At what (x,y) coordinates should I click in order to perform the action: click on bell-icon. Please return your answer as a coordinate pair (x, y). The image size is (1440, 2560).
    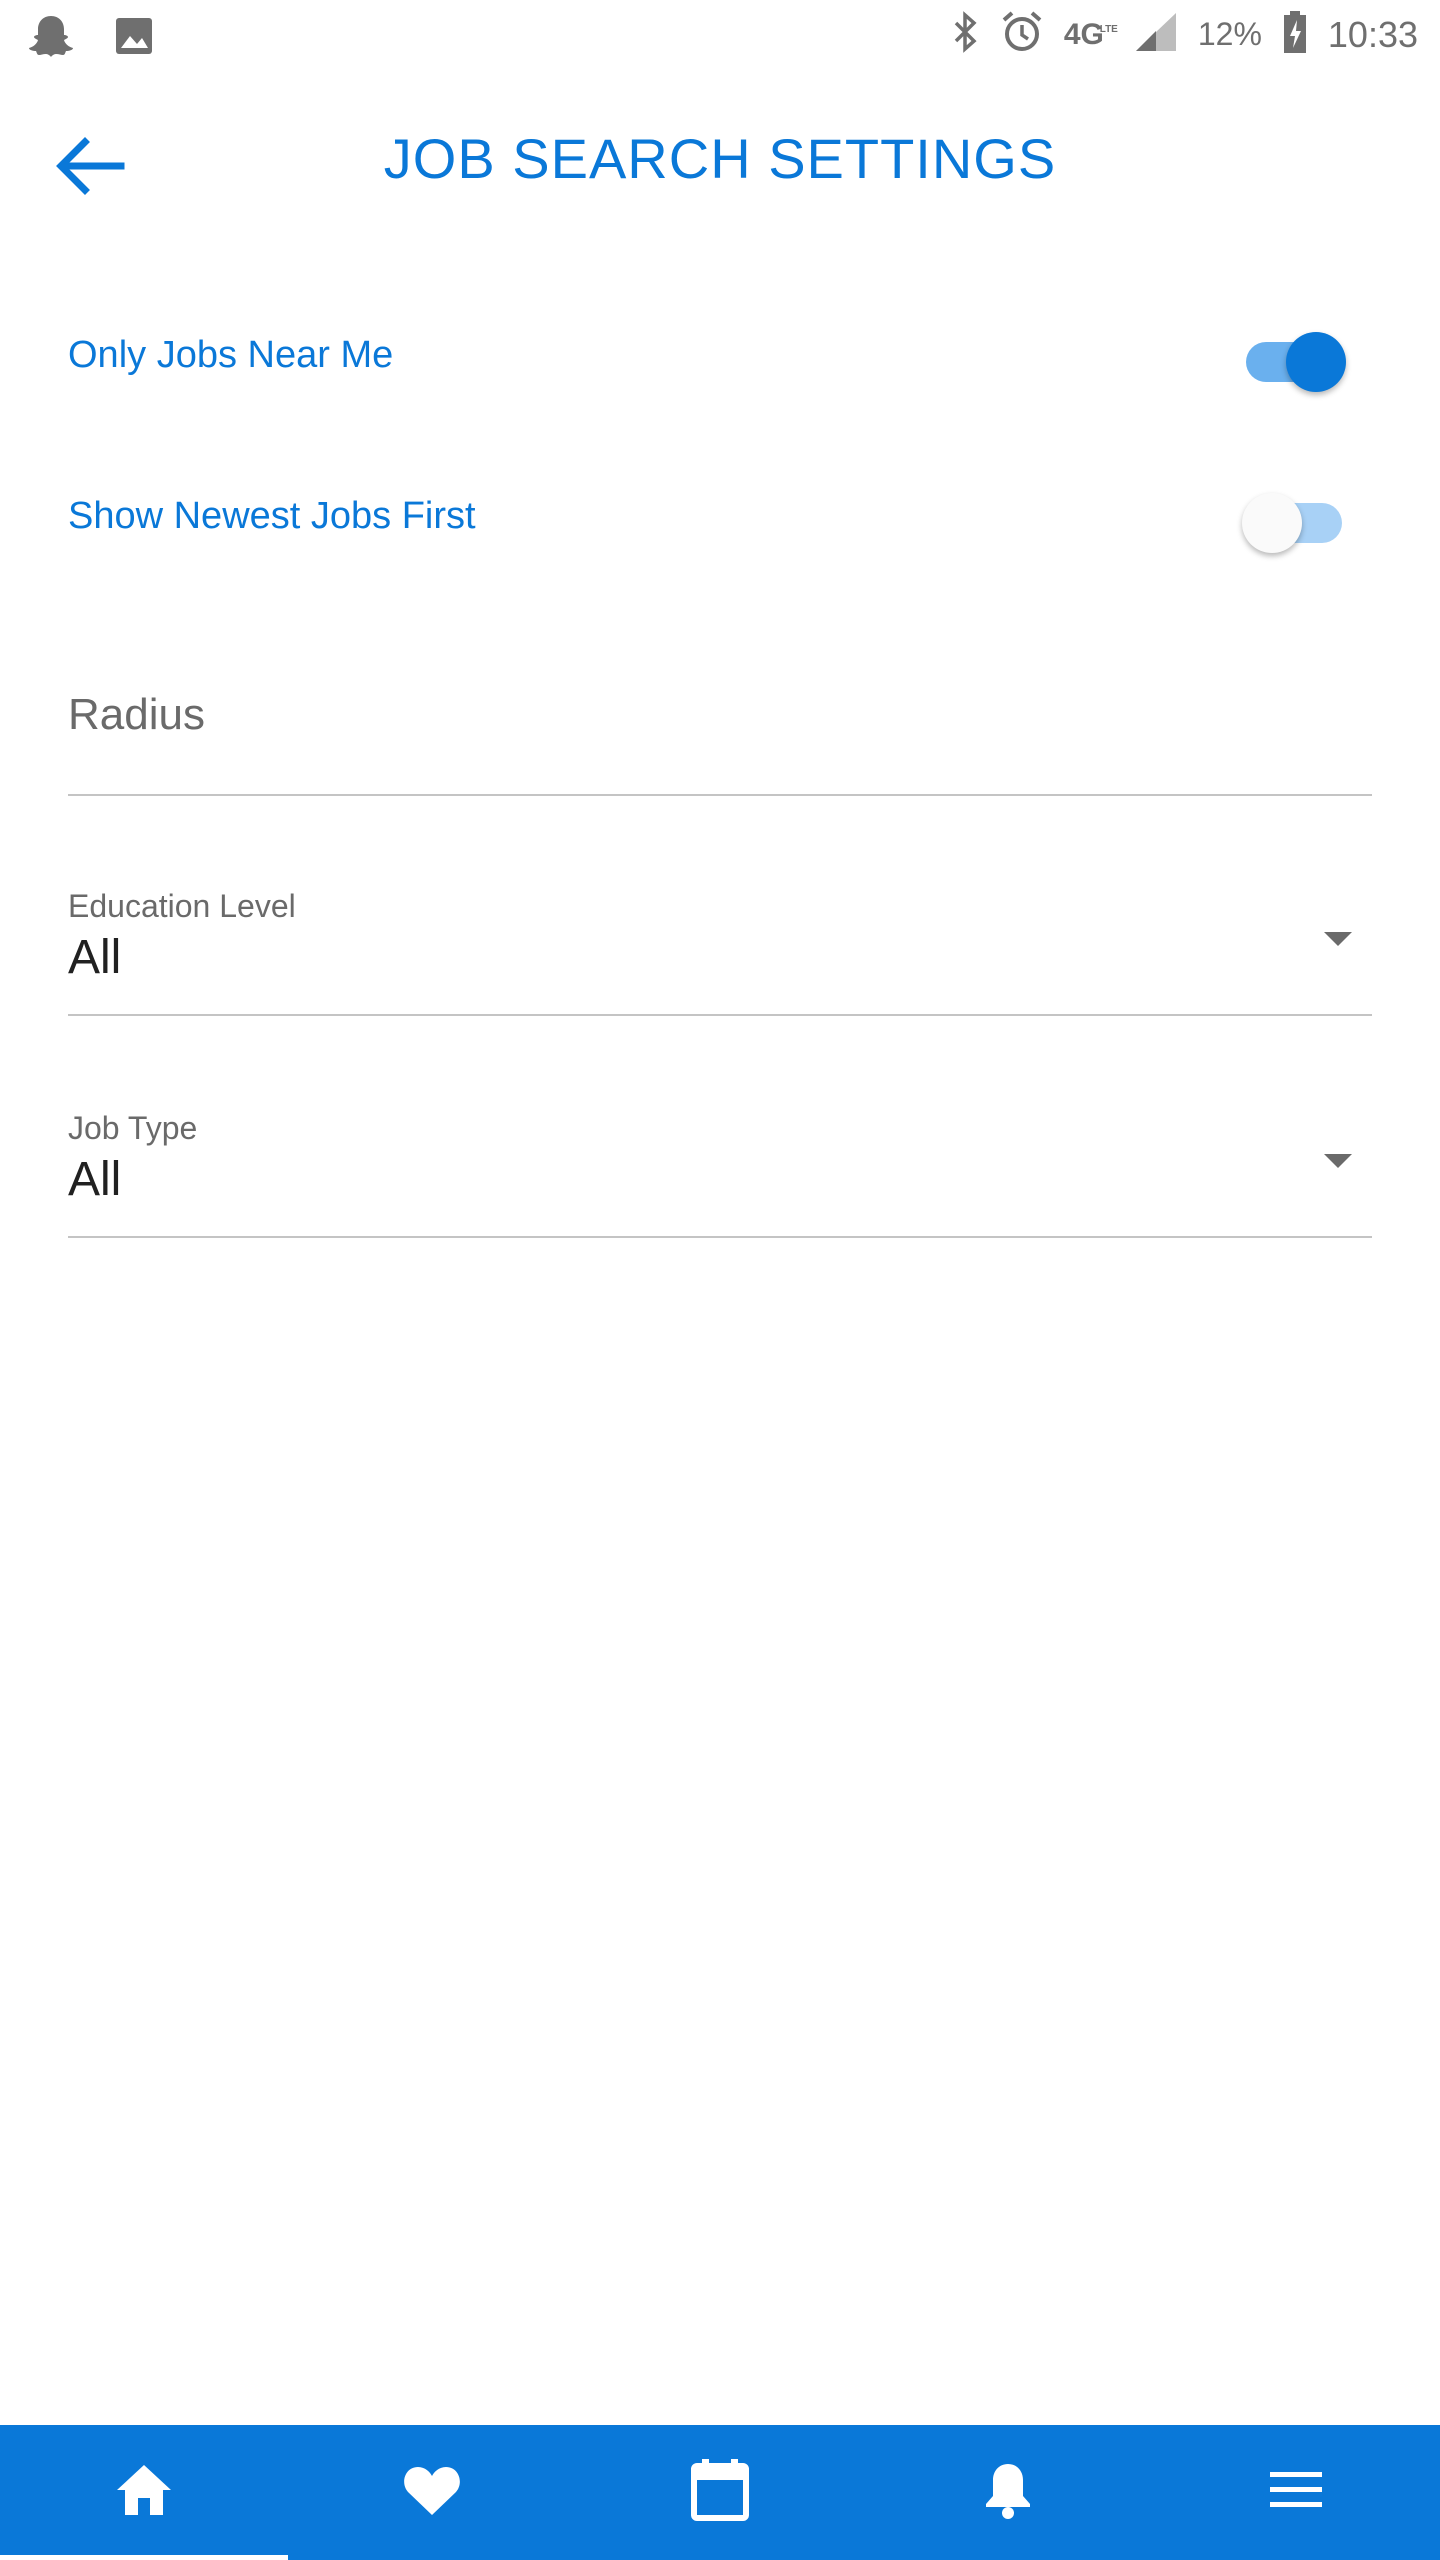
    Looking at the image, I should click on (1008, 2492).